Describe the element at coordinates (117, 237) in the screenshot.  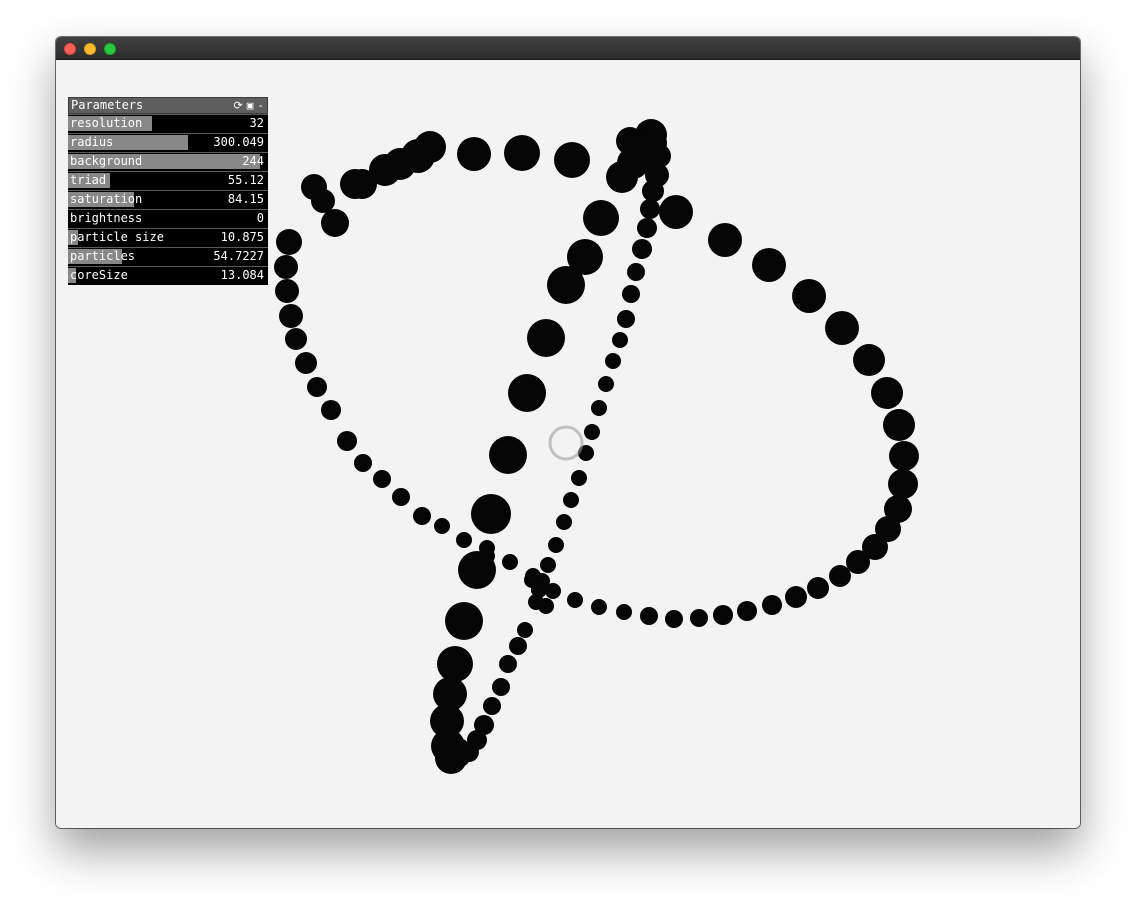
I see `param-label: particle size` at that location.